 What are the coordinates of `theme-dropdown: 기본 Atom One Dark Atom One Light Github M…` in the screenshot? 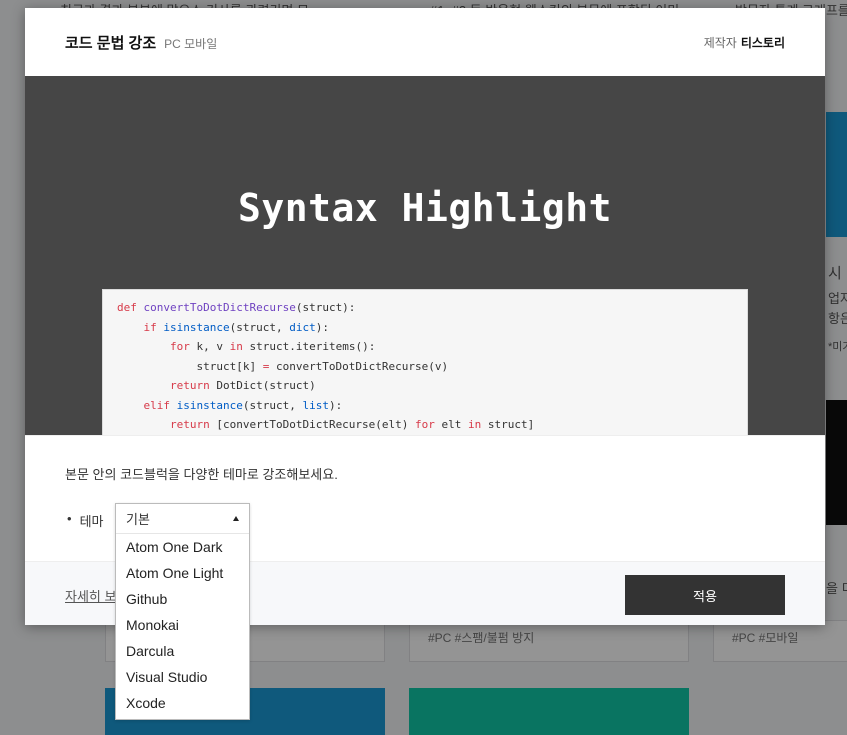 It's located at (182, 611).